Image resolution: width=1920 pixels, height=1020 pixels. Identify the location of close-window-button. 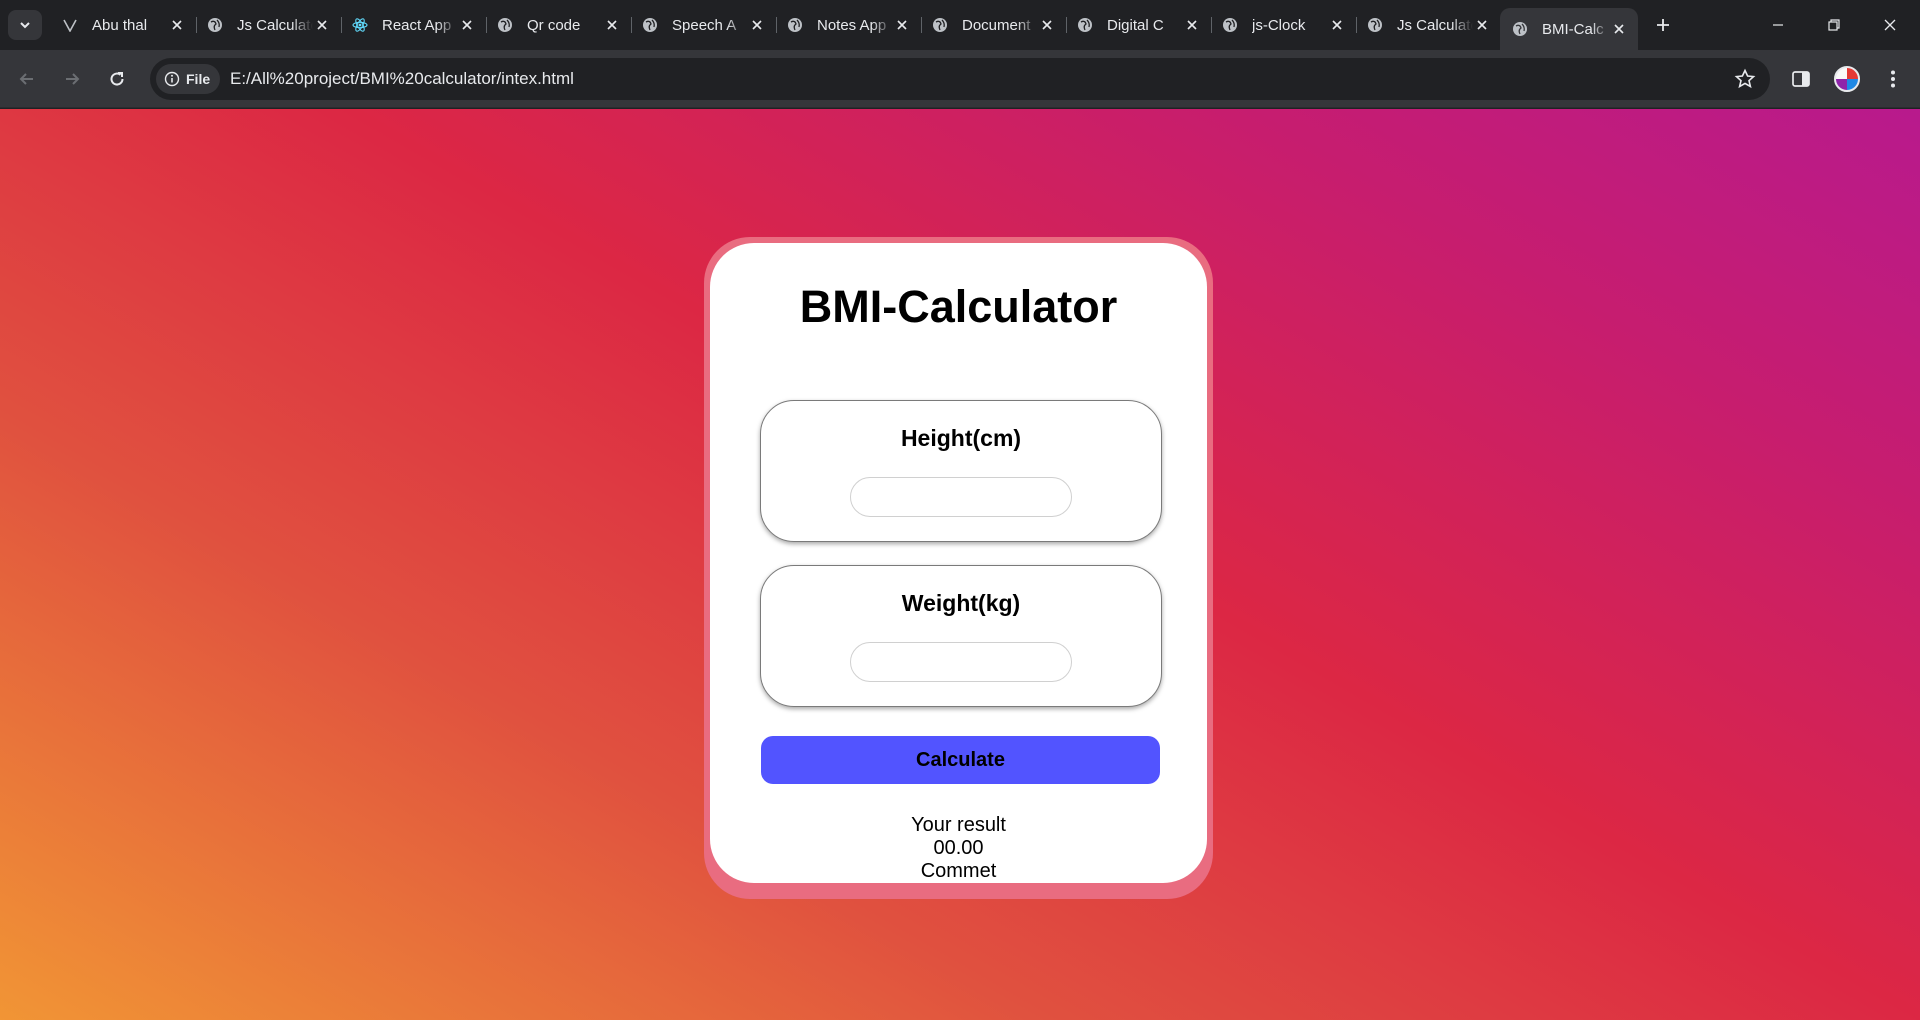
(1890, 25).